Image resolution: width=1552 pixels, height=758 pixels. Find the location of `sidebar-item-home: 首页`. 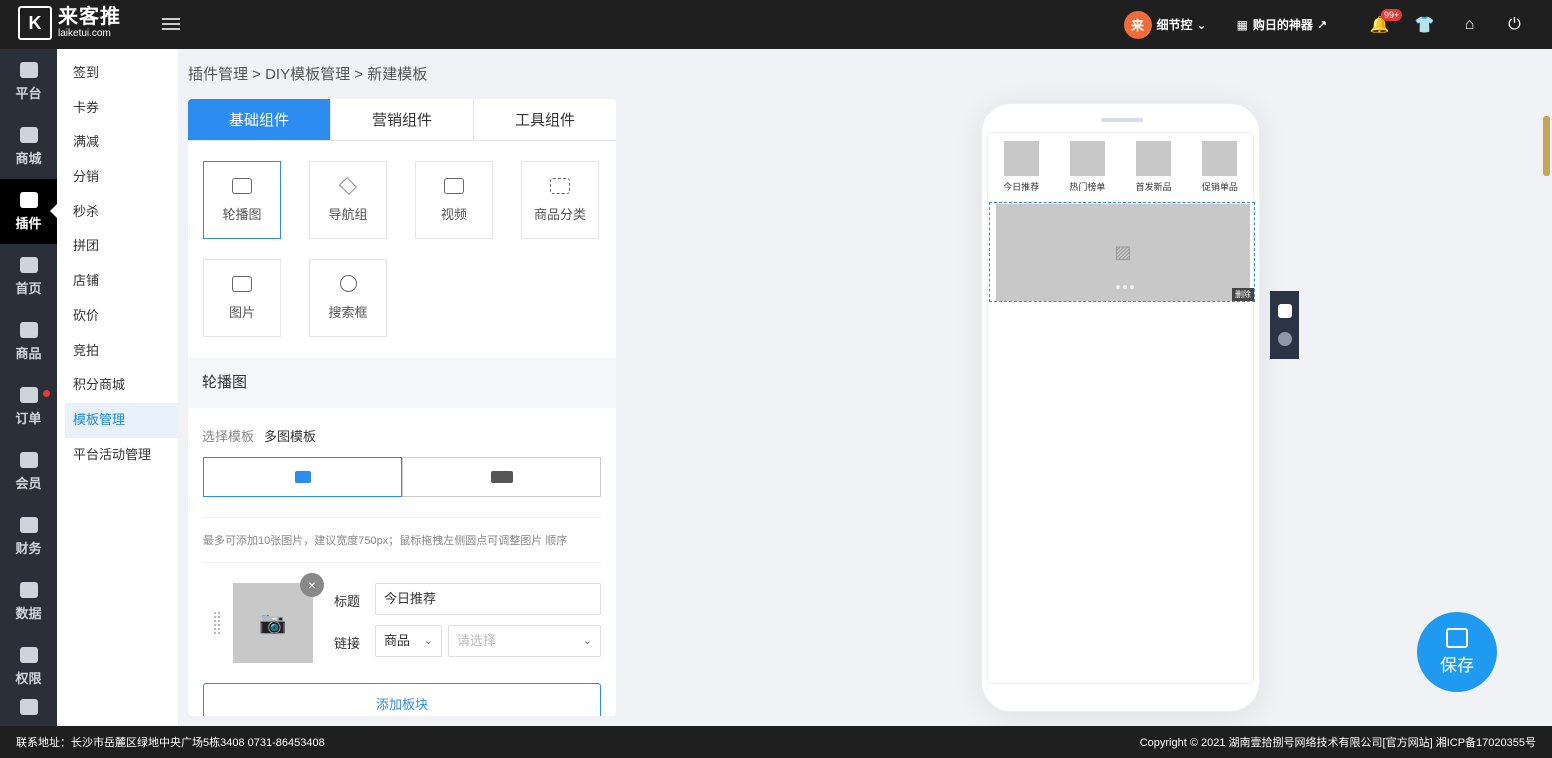

sidebar-item-home: 首页 is located at coordinates (28, 276).